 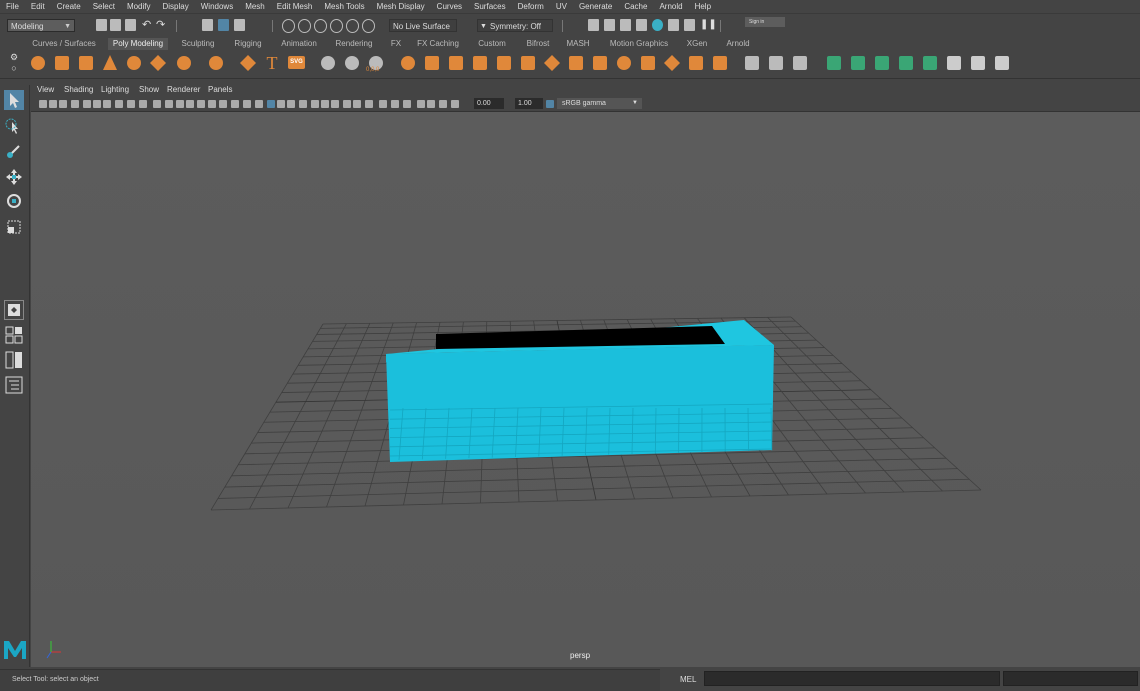 What do you see at coordinates (906, 63) in the screenshot?
I see `uv-automatic-icon` at bounding box center [906, 63].